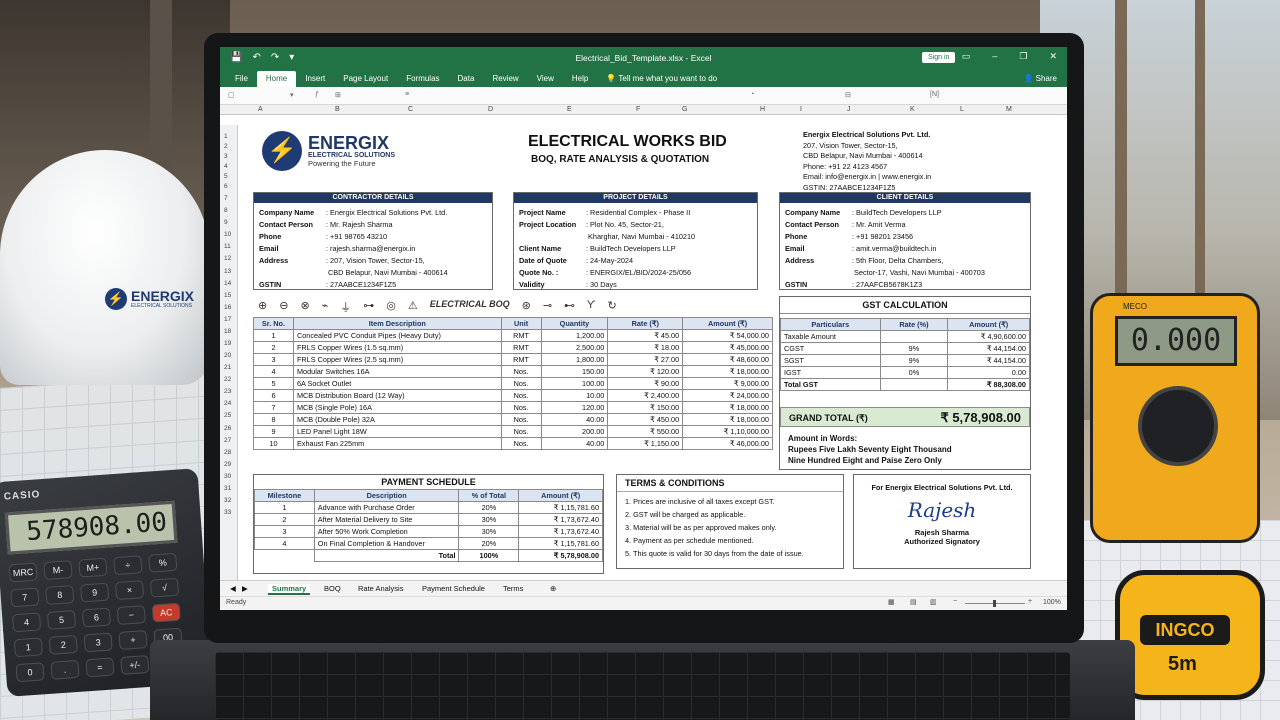 The image size is (1280, 720). I want to click on row-header: 23, so click(227, 391).